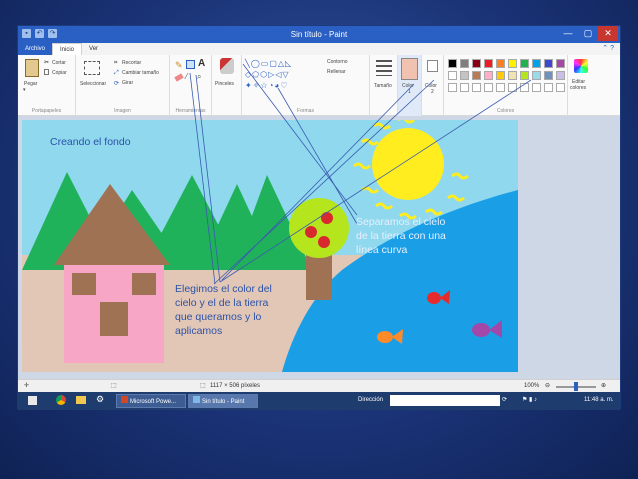  I want to click on text-icon: A, so click(201, 63).